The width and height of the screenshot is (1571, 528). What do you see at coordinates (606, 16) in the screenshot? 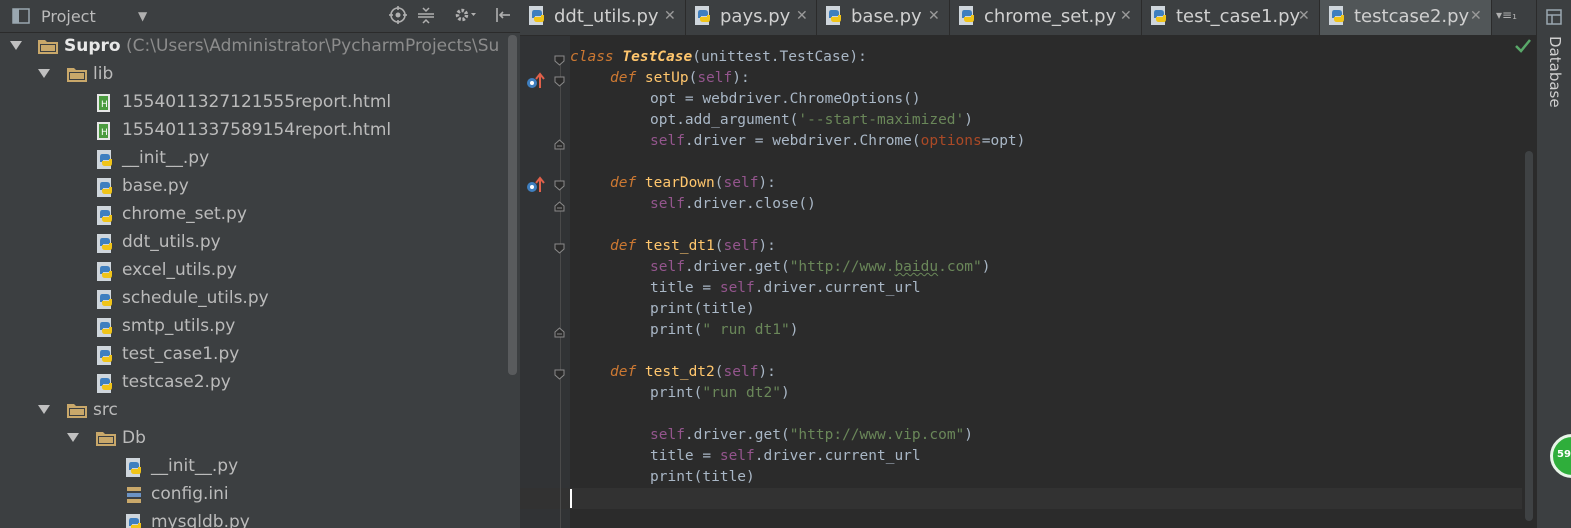
I see `tab-label: ddt_utils.py` at bounding box center [606, 16].